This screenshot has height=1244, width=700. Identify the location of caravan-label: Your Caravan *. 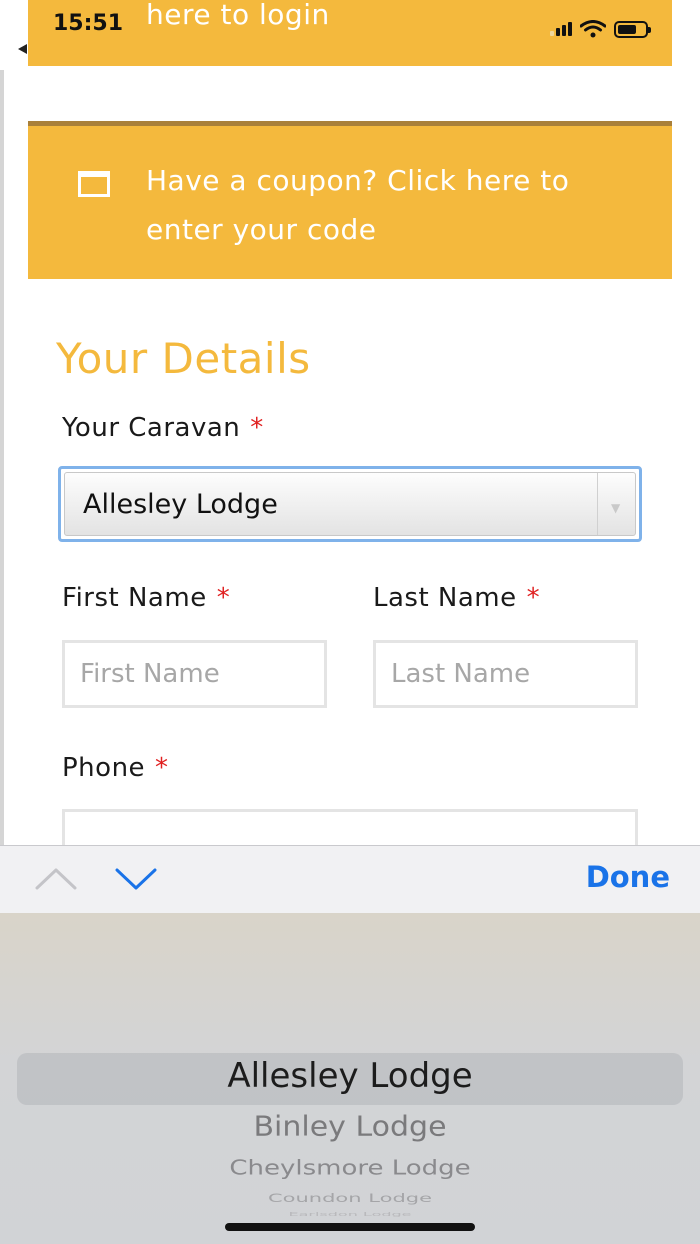
(163, 428).